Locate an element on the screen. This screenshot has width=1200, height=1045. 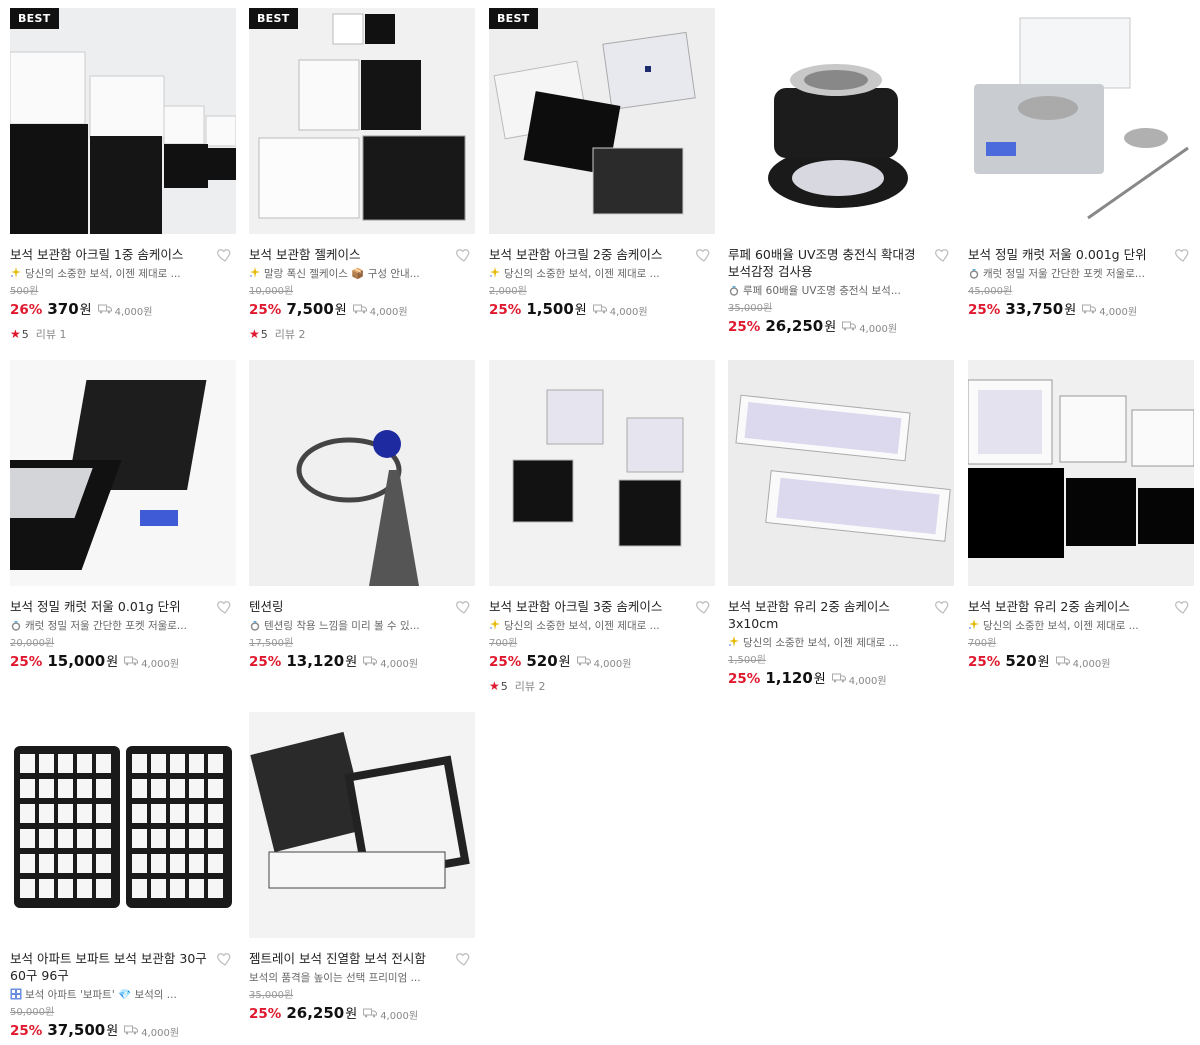
product-title: 보석 보관함 유리 2중 솜케이스 is located at coordinates (1068, 606).